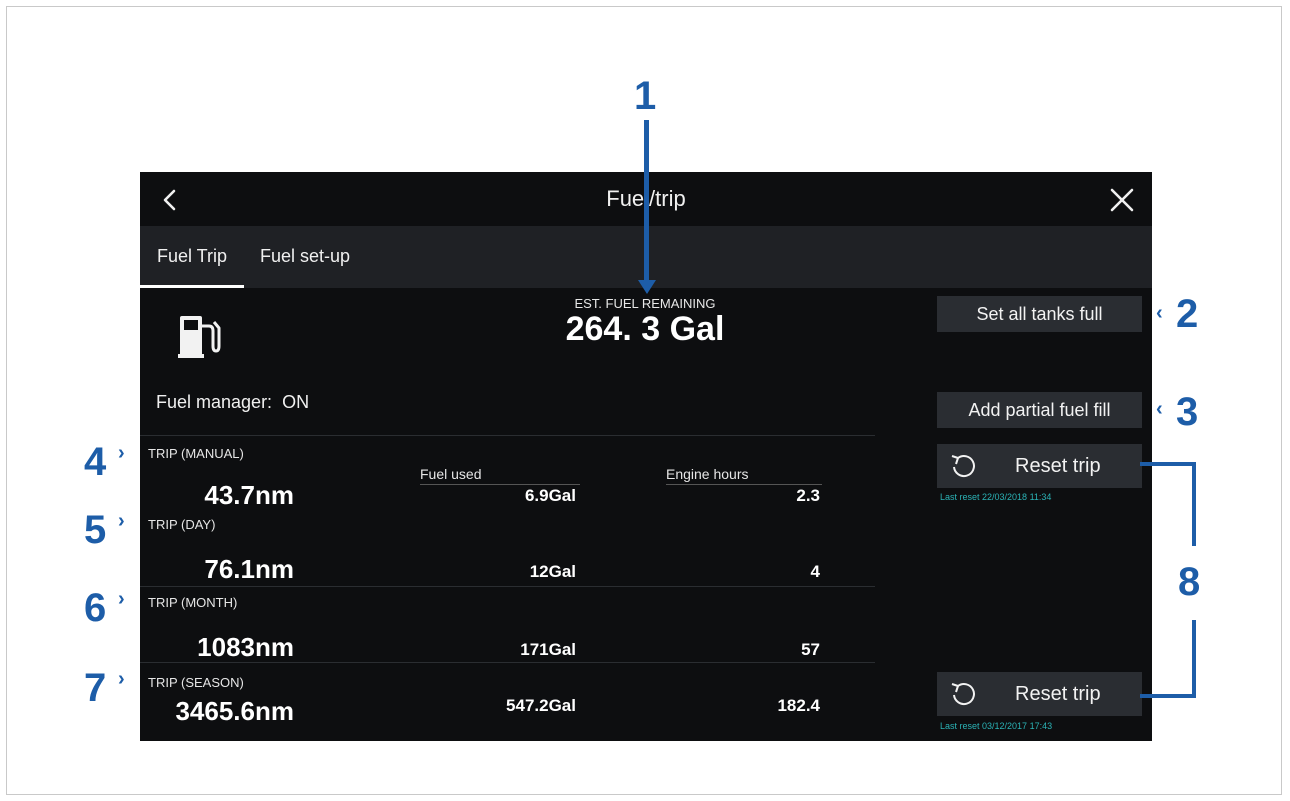 The height and width of the screenshot is (801, 1290). I want to click on fuel-manager-status: Fuel manager: ON, so click(232, 402).